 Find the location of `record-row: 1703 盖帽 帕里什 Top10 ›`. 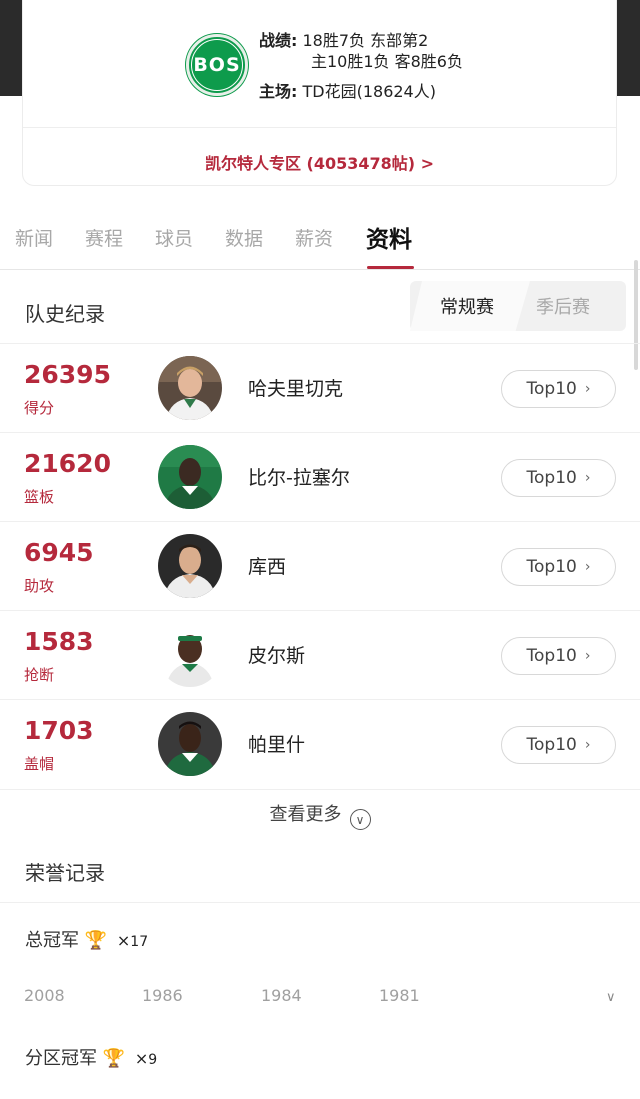

record-row: 1703 盖帽 帕里什 Top10 › is located at coordinates (320, 743).